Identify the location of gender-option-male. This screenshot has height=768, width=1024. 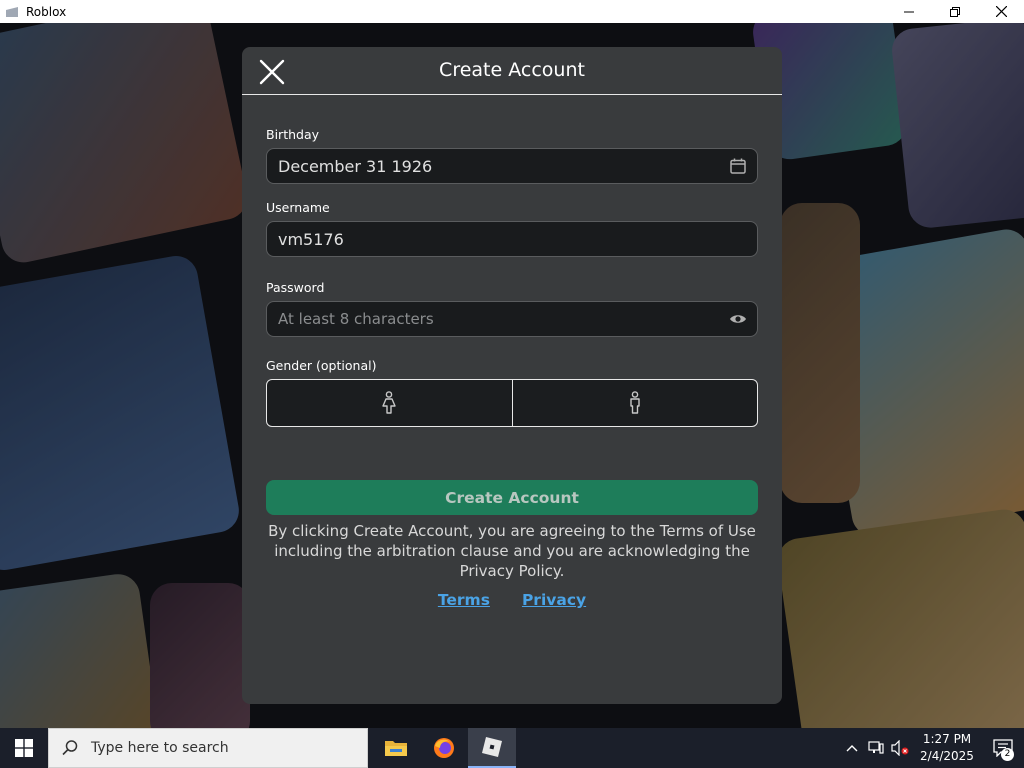
(634, 403).